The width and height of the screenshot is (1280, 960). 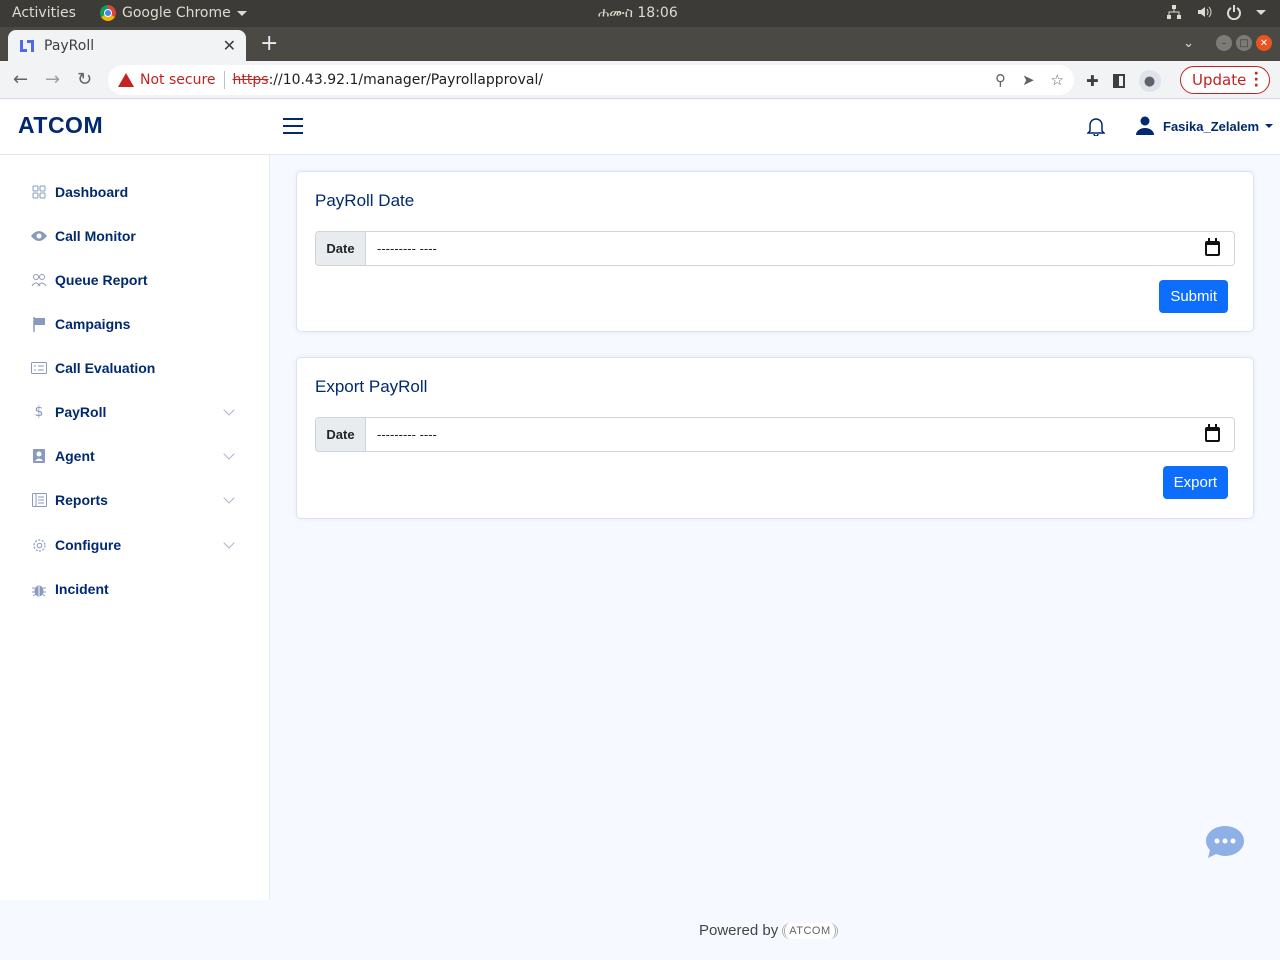 I want to click on send-icon: ➤, so click(x=1028, y=80).